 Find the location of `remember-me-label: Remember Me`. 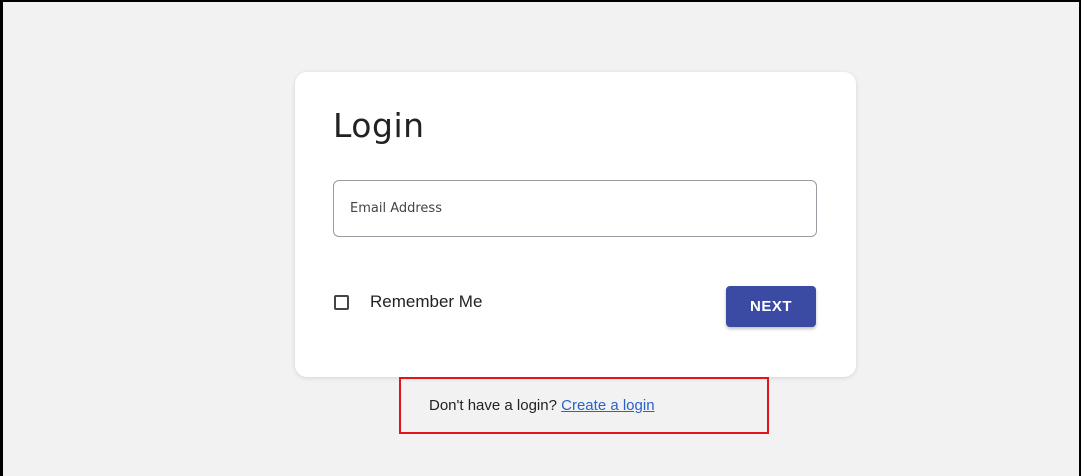

remember-me-label: Remember Me is located at coordinates (426, 301).